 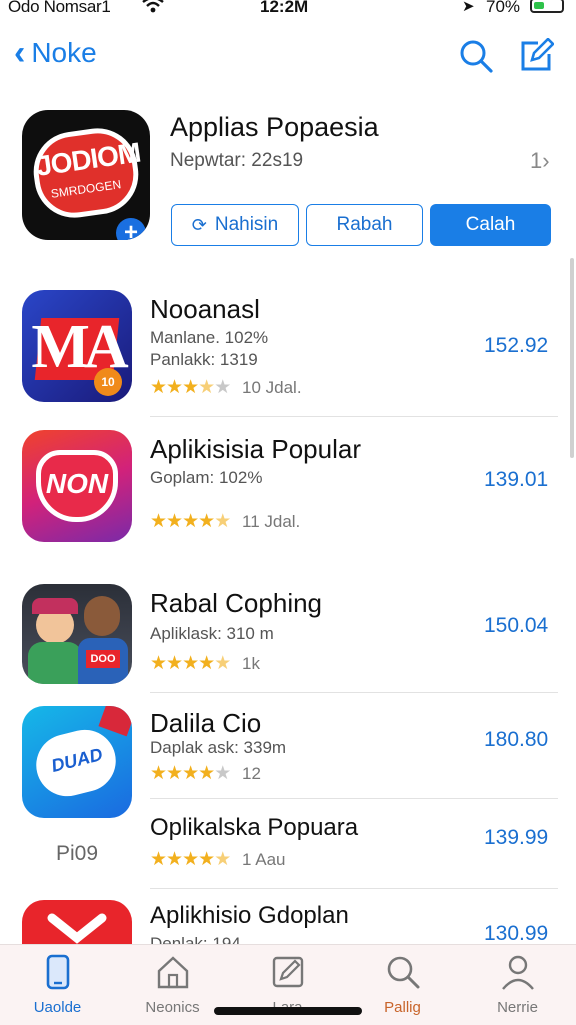 I want to click on tab-uaolde: Uaolde, so click(x=57, y=985).